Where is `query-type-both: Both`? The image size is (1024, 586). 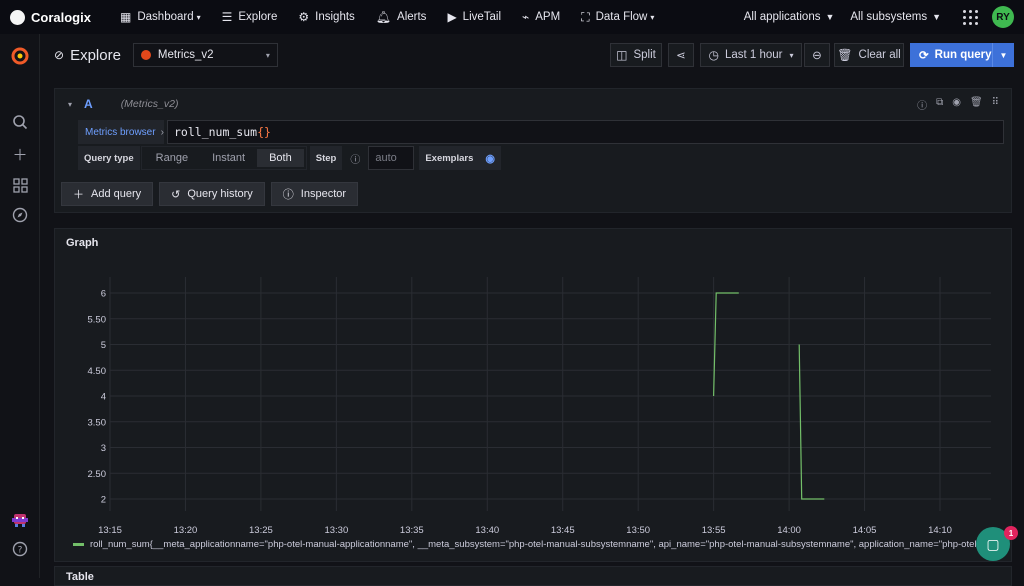 query-type-both: Both is located at coordinates (280, 158).